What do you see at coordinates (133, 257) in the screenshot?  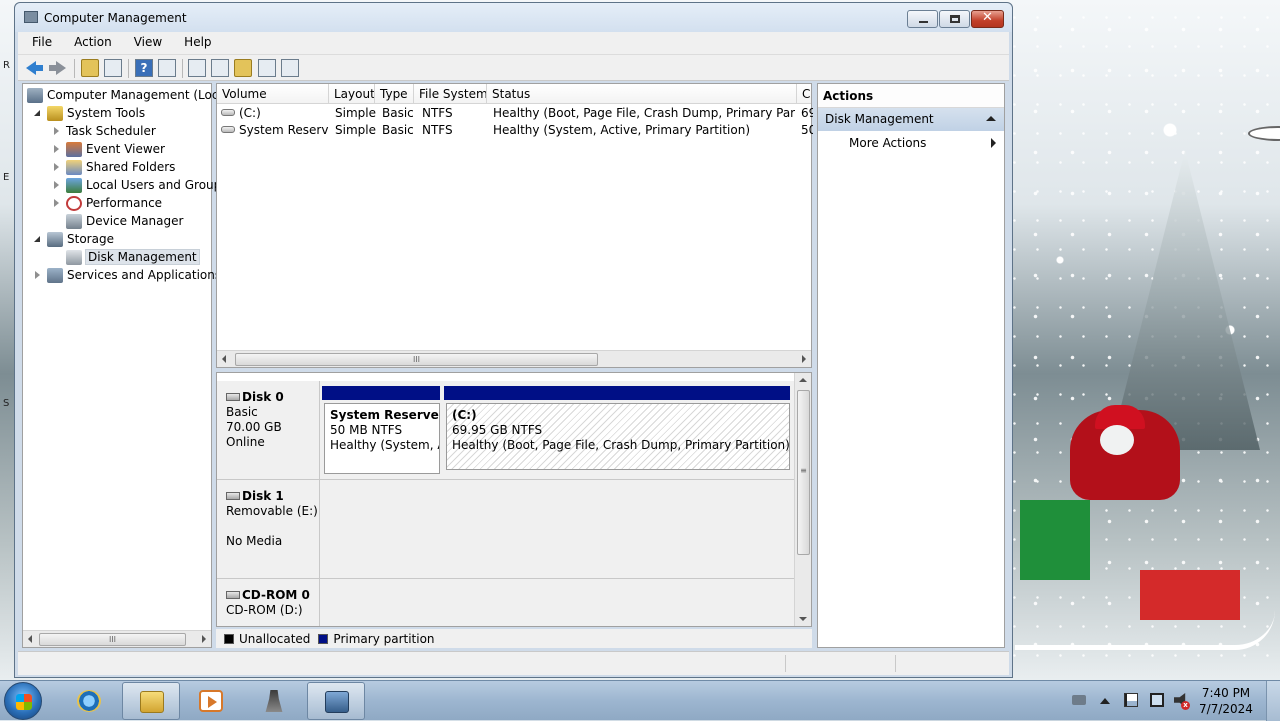 I see `tree-item-disk-management: Disk Management` at bounding box center [133, 257].